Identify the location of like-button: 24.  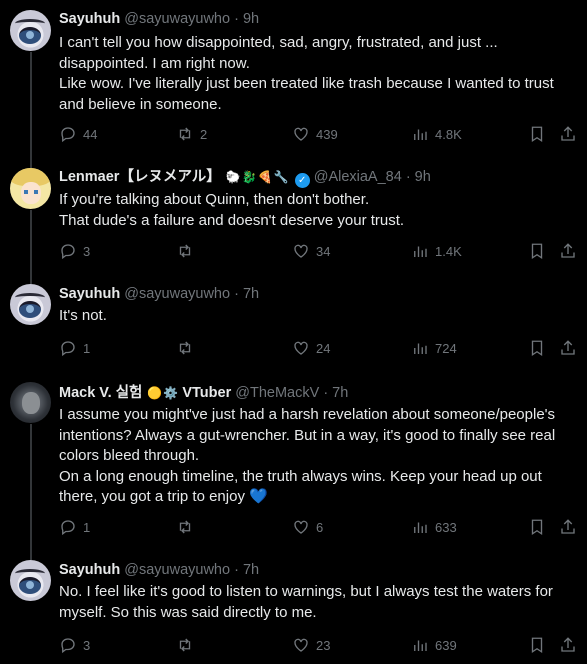
(311, 348).